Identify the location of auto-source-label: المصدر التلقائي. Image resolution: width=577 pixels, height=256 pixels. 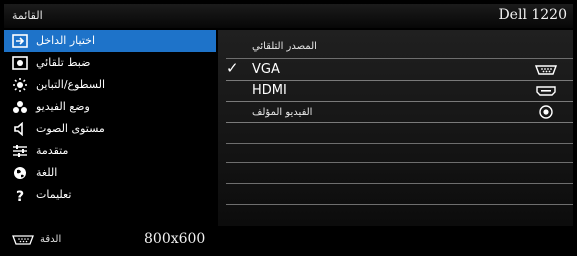
(284, 46).